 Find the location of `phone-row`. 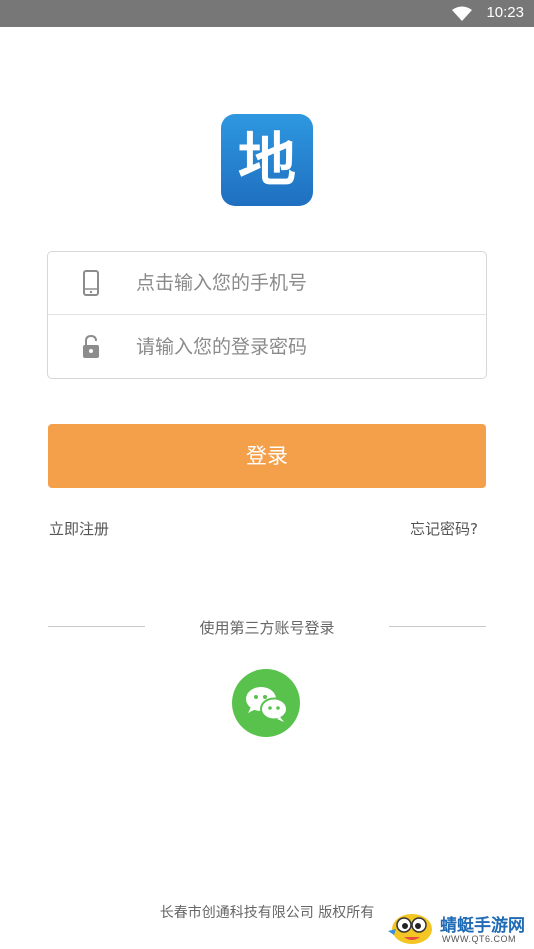

phone-row is located at coordinates (267, 283).